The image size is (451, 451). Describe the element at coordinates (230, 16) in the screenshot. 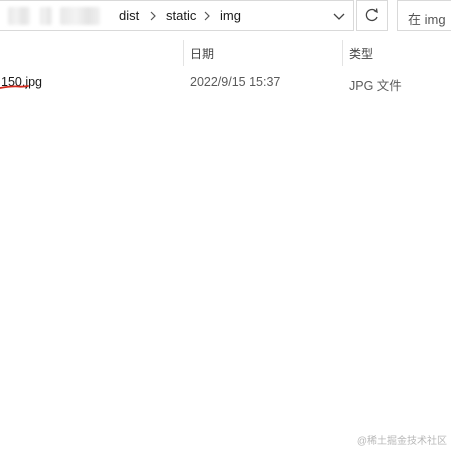

I see `breadcrumb-img: img` at that location.